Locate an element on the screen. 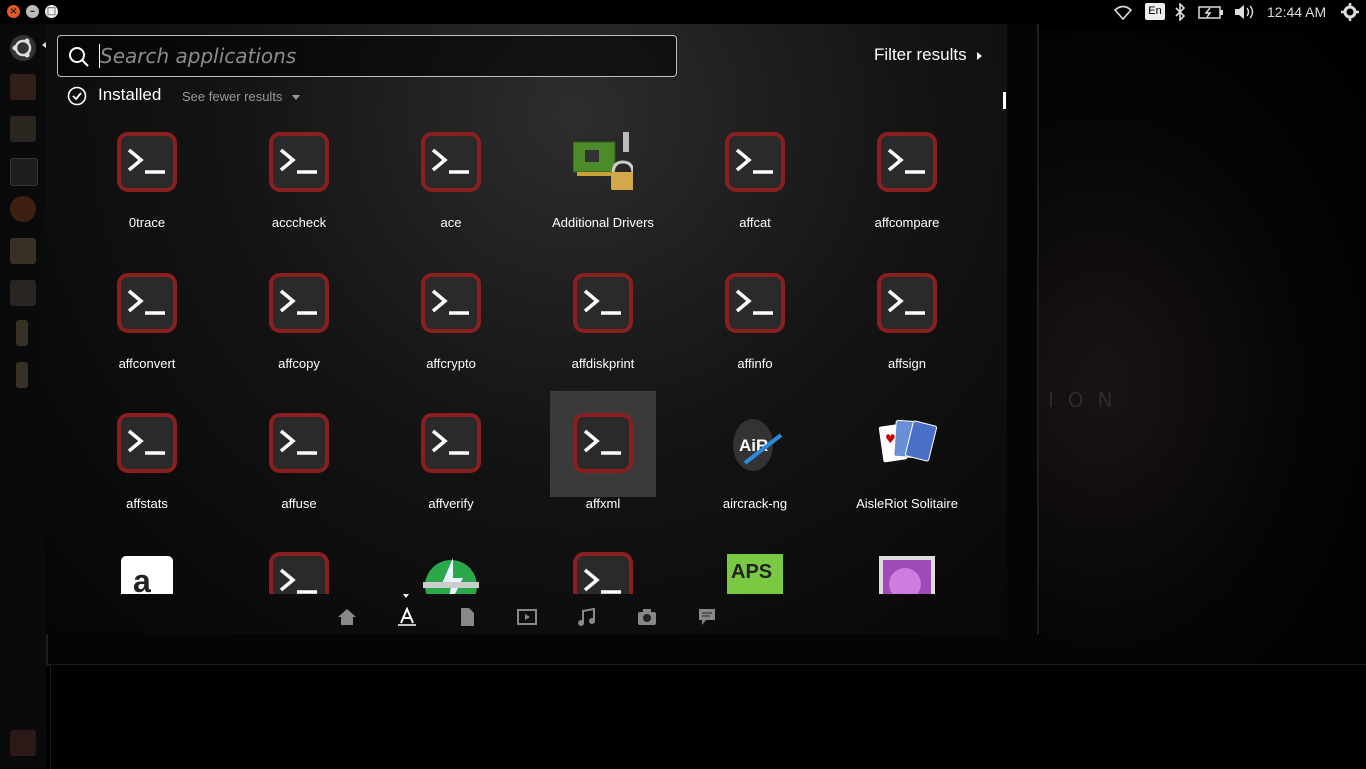 This screenshot has height=769, width=1366. app-label: affcompare is located at coordinates (907, 222).